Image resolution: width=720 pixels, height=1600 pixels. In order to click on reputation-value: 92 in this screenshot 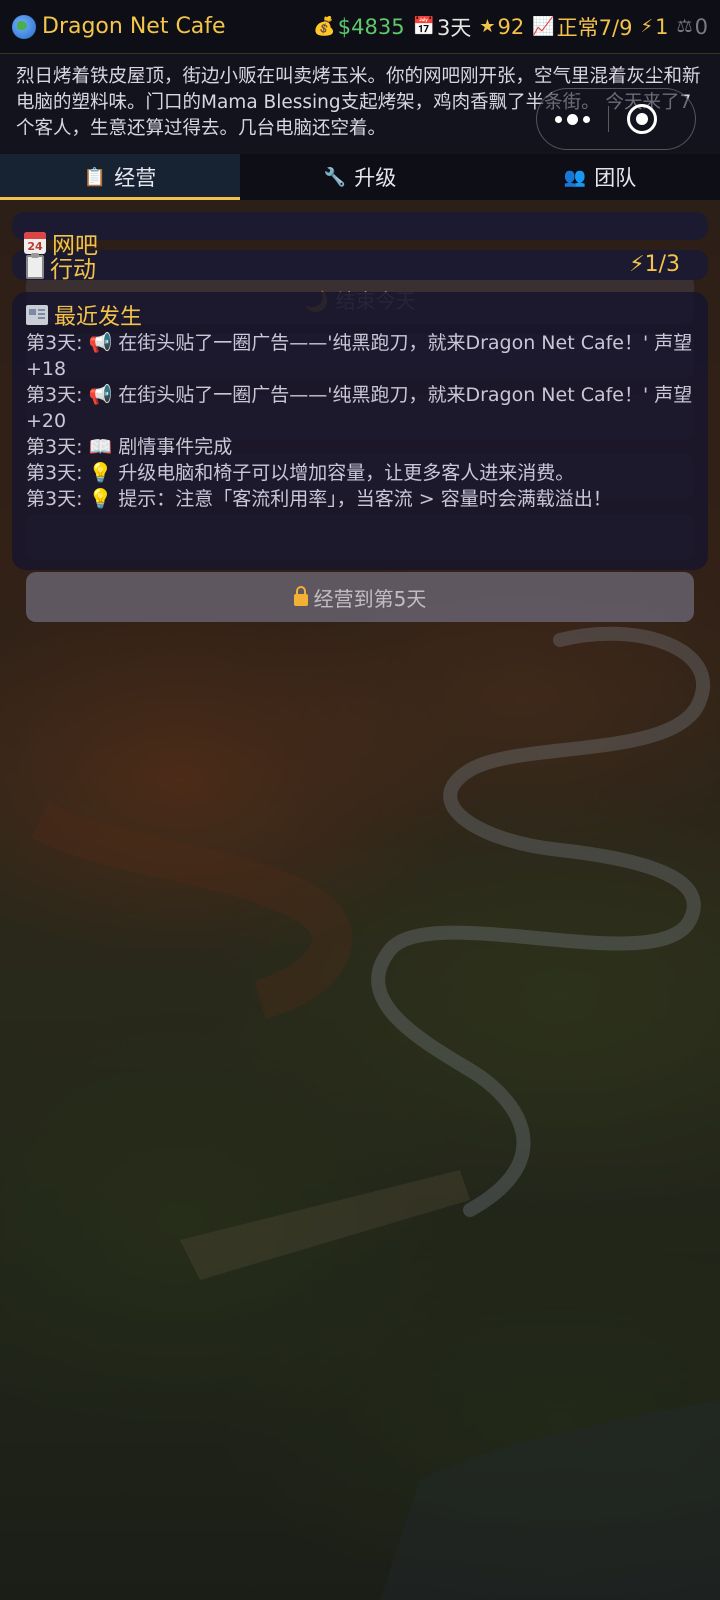, I will do `click(511, 26)`.